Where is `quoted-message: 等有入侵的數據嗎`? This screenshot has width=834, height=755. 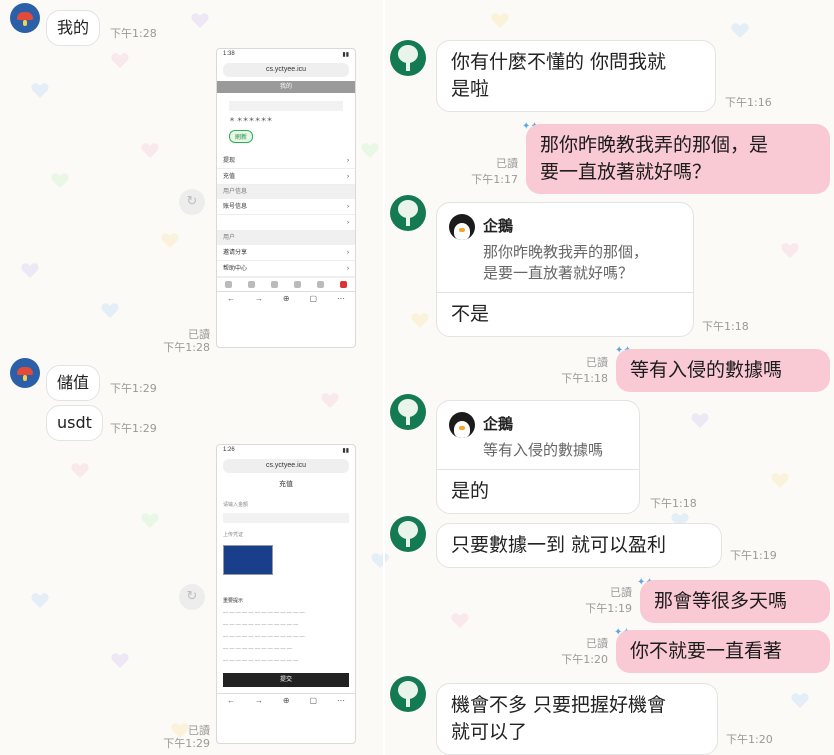
quoted-message: 等有入侵的數據嗎 is located at coordinates (538, 453).